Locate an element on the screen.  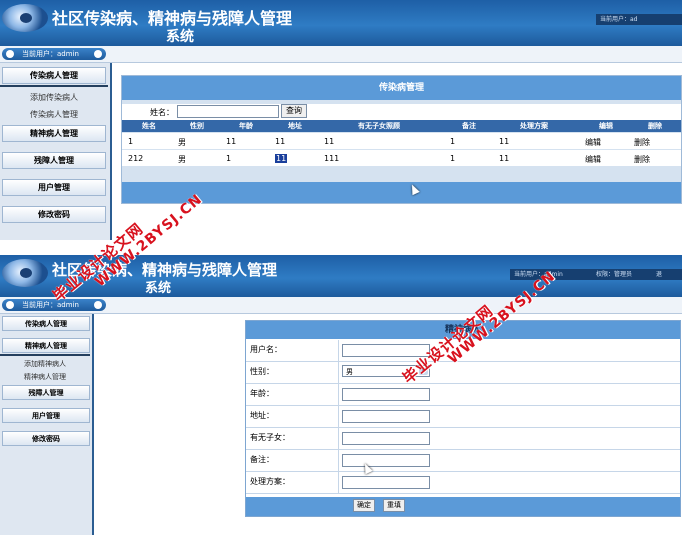
column-header: 编辑 is located at coordinates (606, 126).